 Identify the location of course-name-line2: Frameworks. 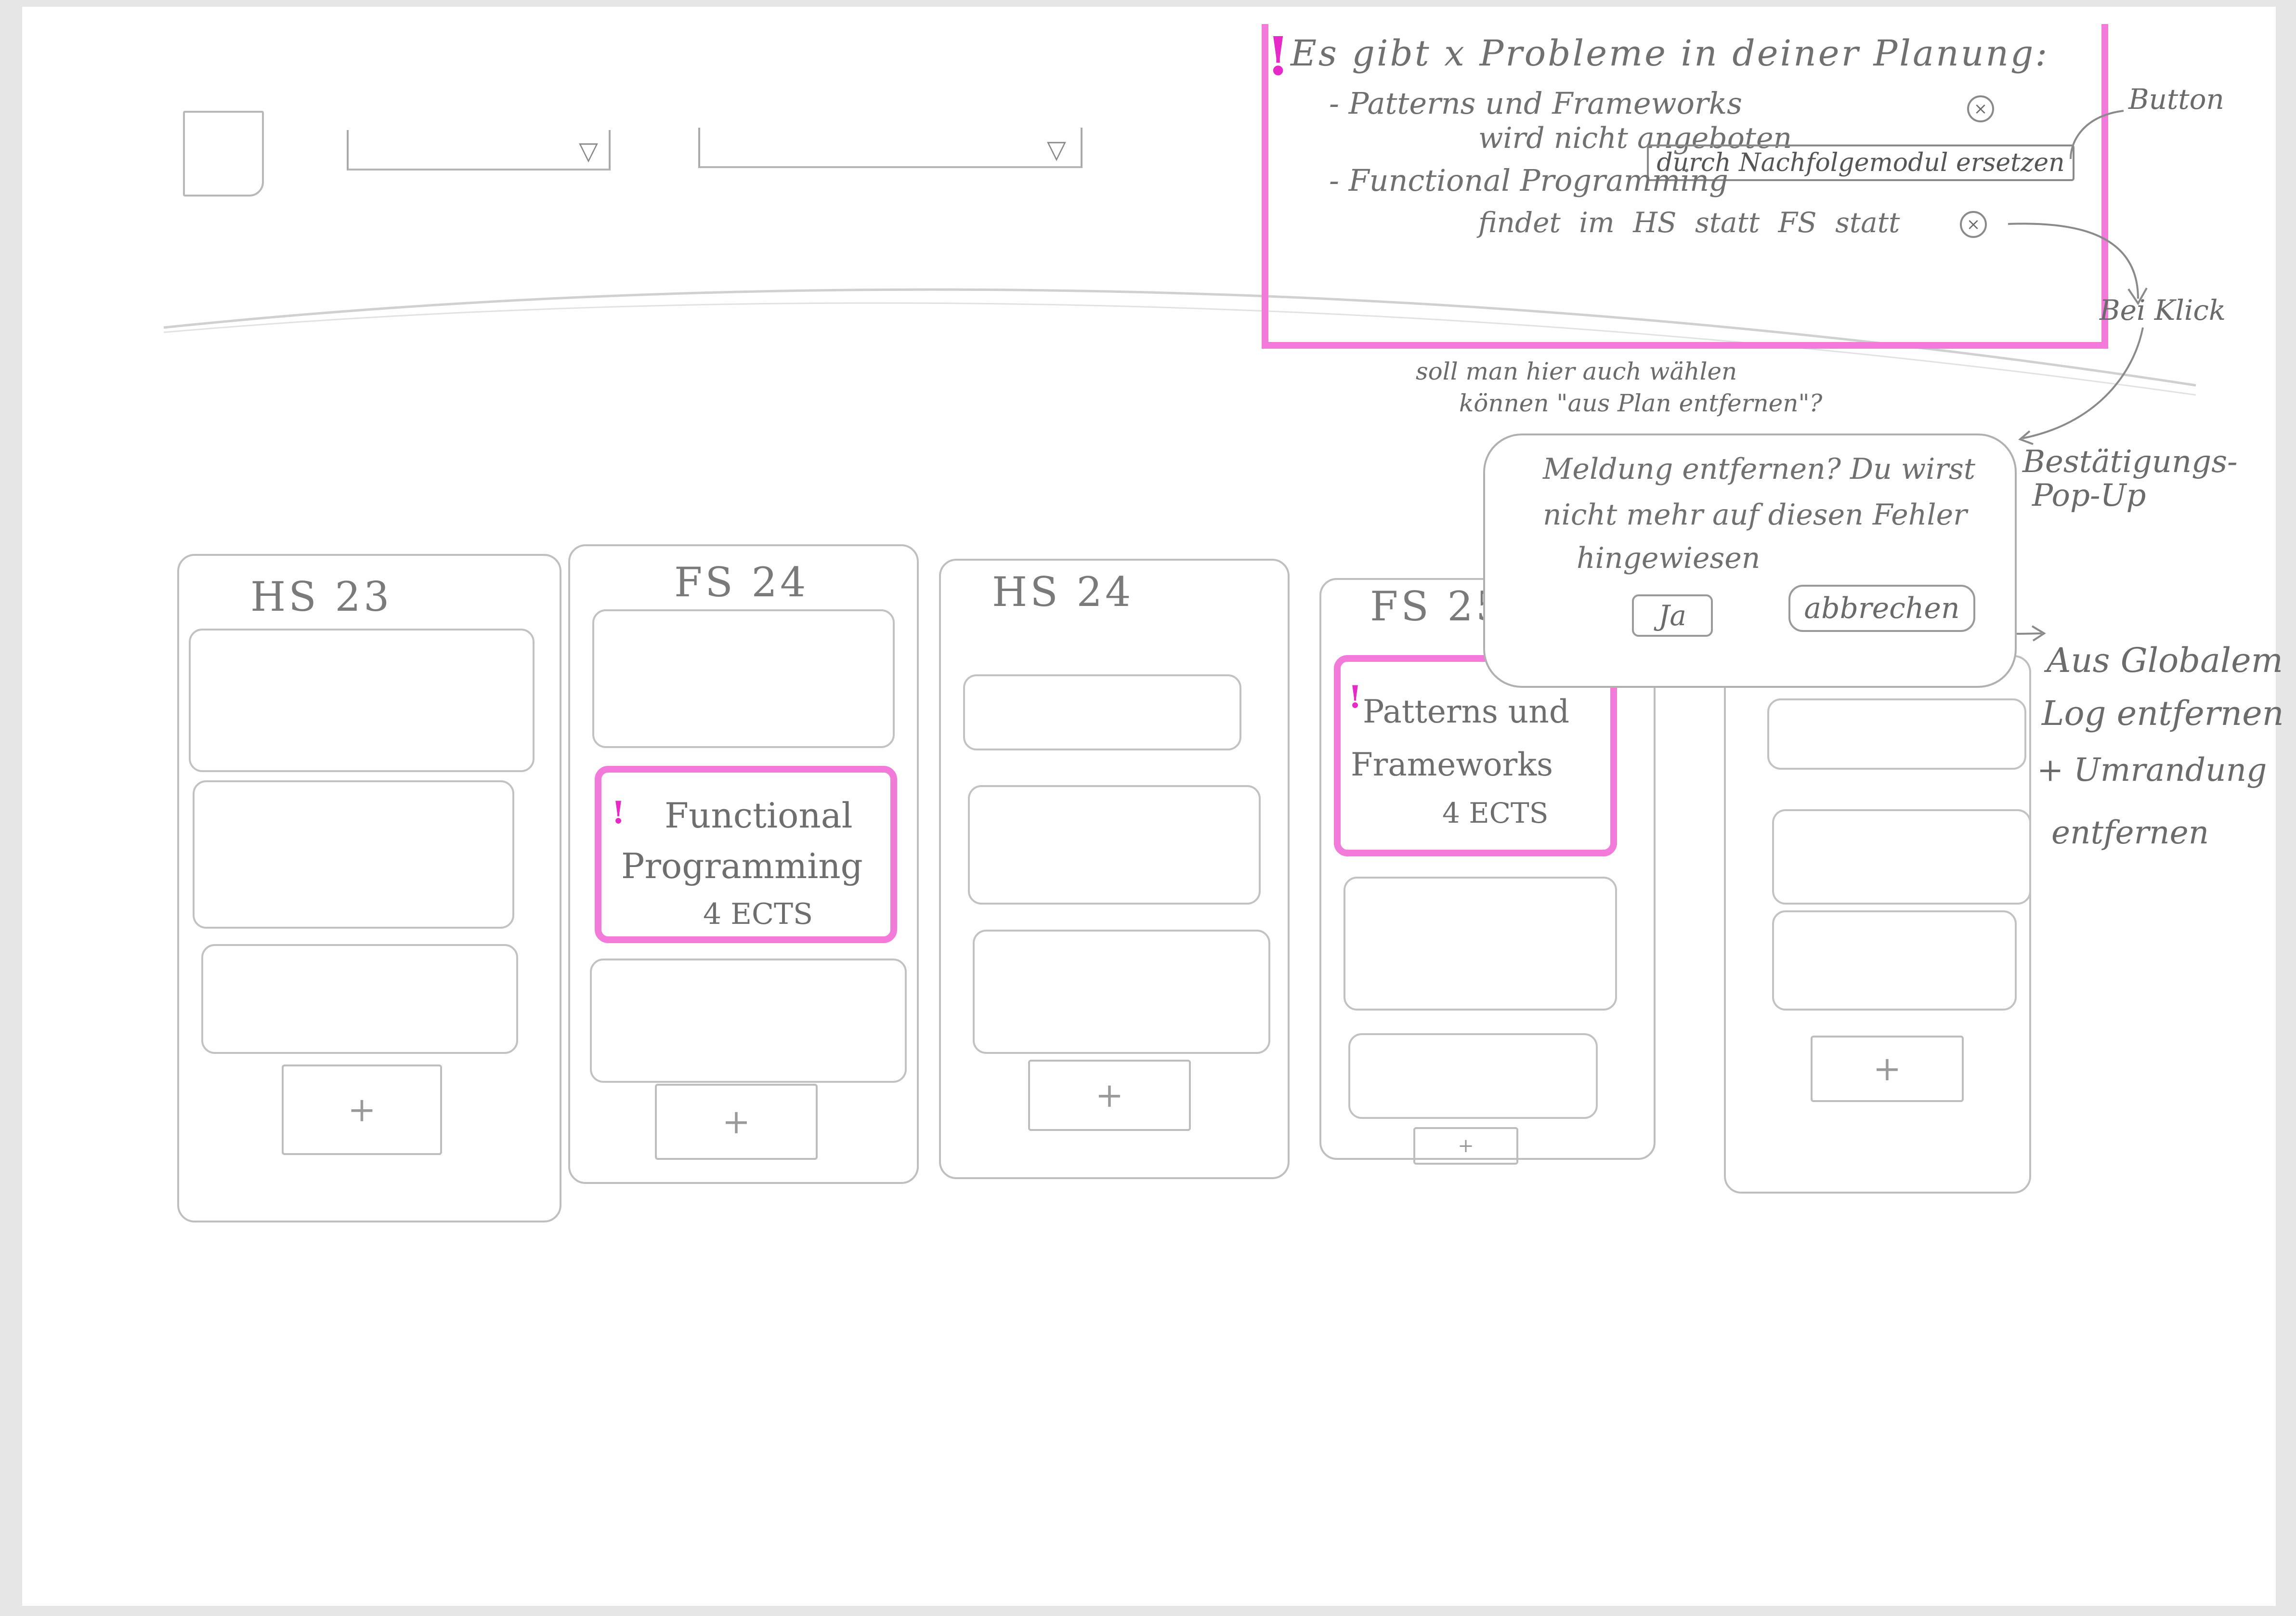
(1452, 764).